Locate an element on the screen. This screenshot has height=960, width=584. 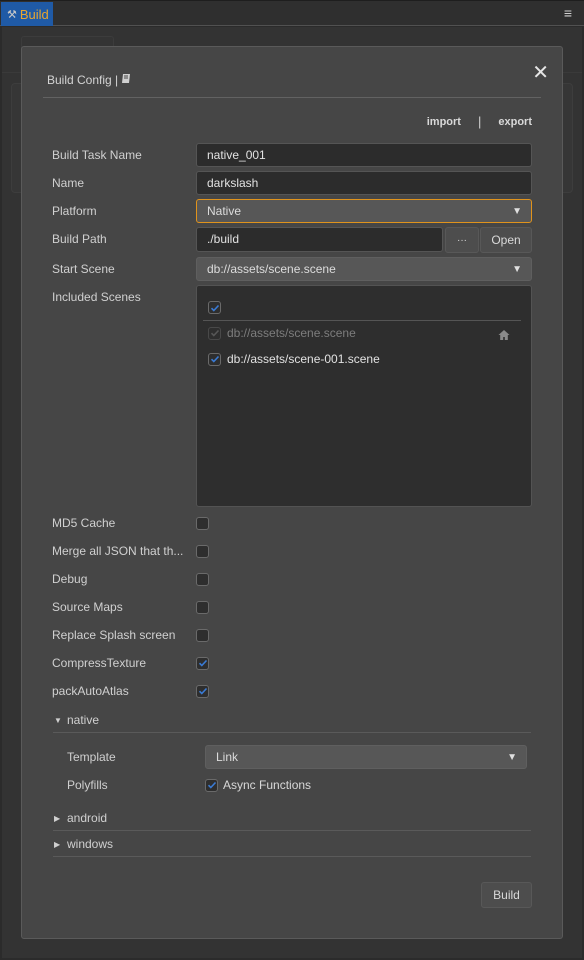
scene-path: db://assets/scene.scene is located at coordinates (291, 333).